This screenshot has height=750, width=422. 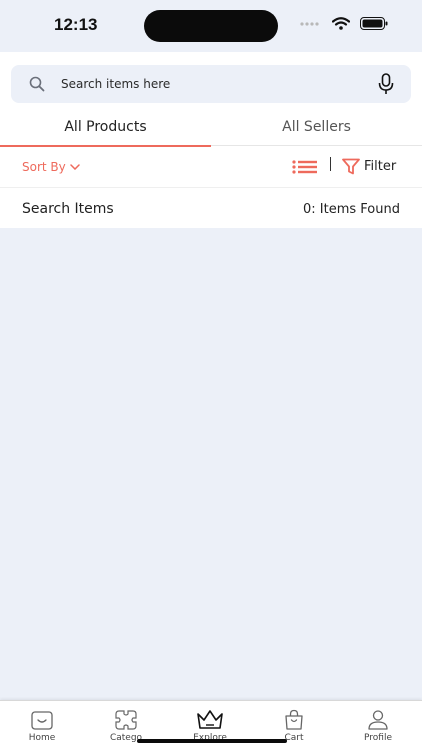 What do you see at coordinates (42, 720) in the screenshot?
I see `home-icon` at bounding box center [42, 720].